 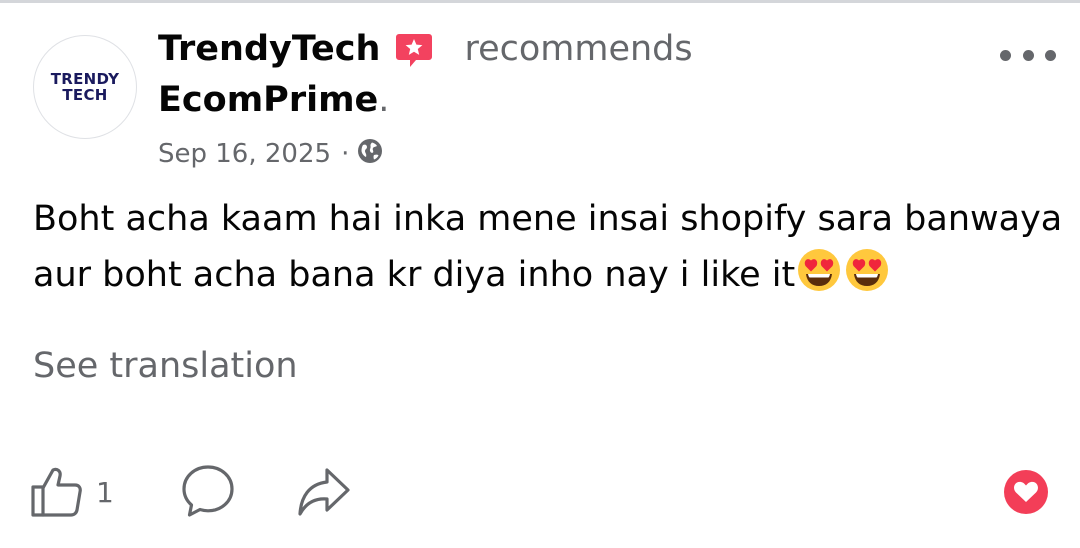 I want to click on comment-button, so click(x=208, y=493).